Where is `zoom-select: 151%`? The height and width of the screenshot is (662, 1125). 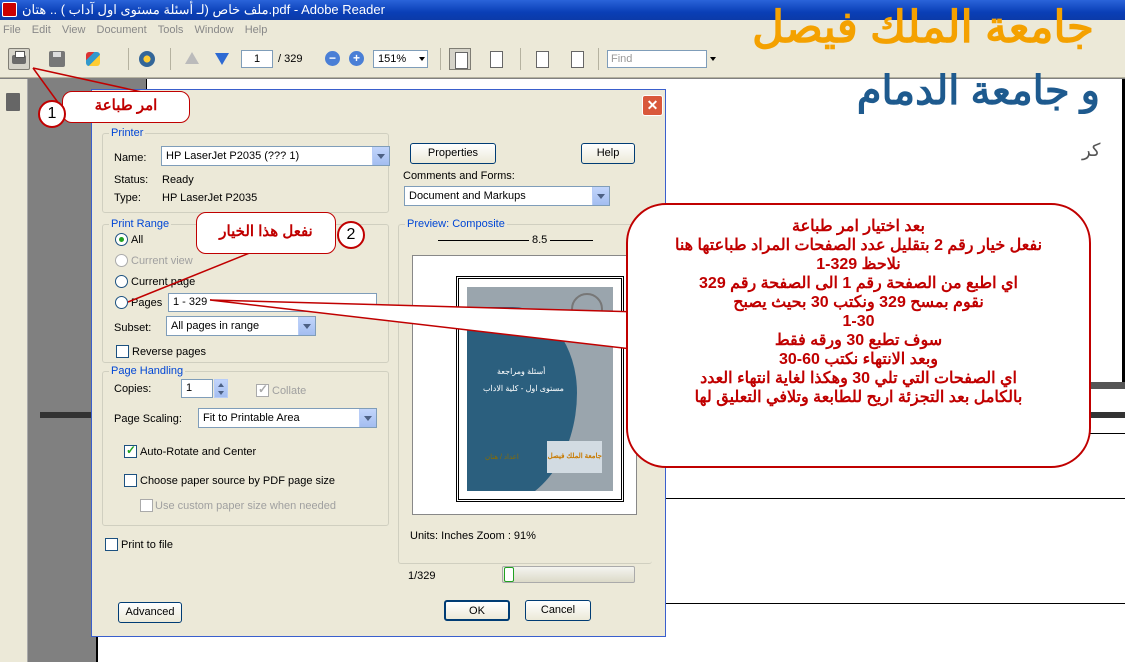
zoom-select: 151% is located at coordinates (400, 59).